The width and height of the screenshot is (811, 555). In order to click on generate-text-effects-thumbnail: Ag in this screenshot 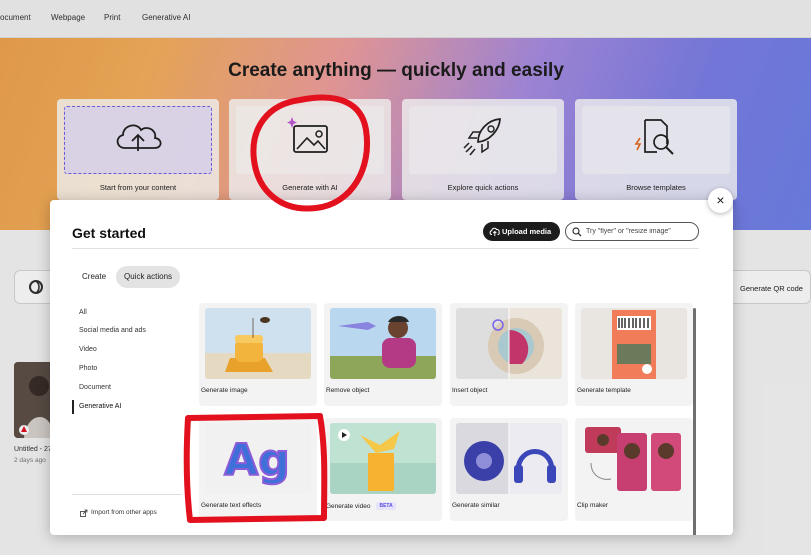, I will do `click(258, 458)`.